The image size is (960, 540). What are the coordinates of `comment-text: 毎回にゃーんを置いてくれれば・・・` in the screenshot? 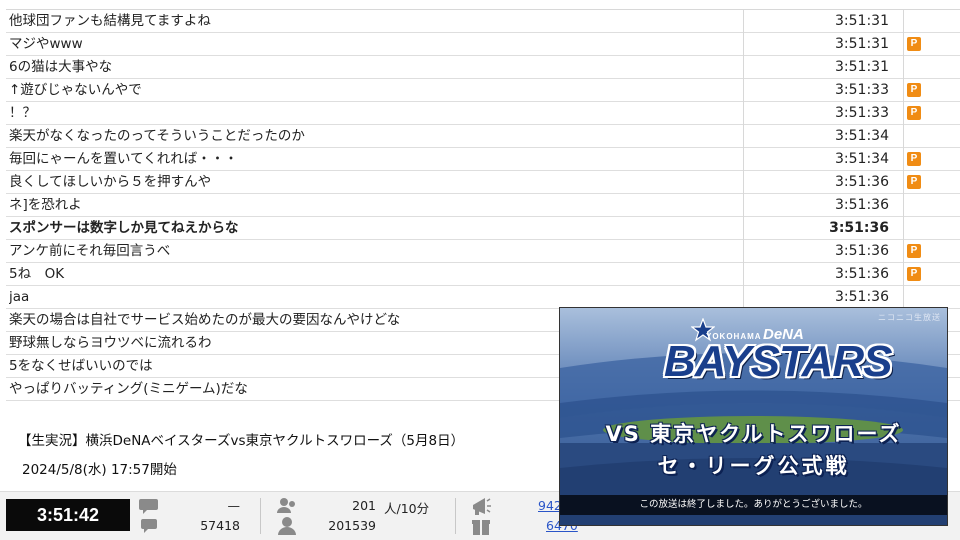 It's located at (123, 159).